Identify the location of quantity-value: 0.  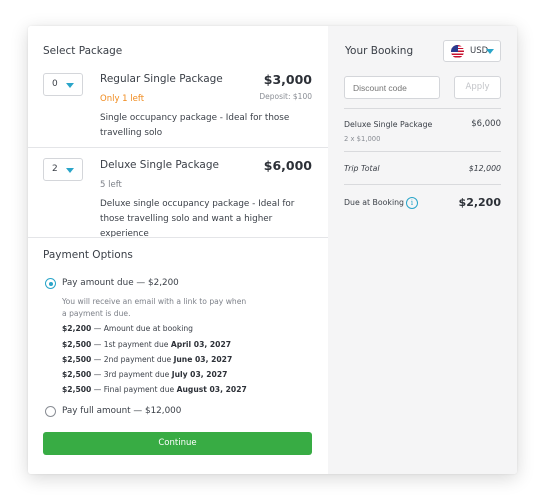
(55, 84).